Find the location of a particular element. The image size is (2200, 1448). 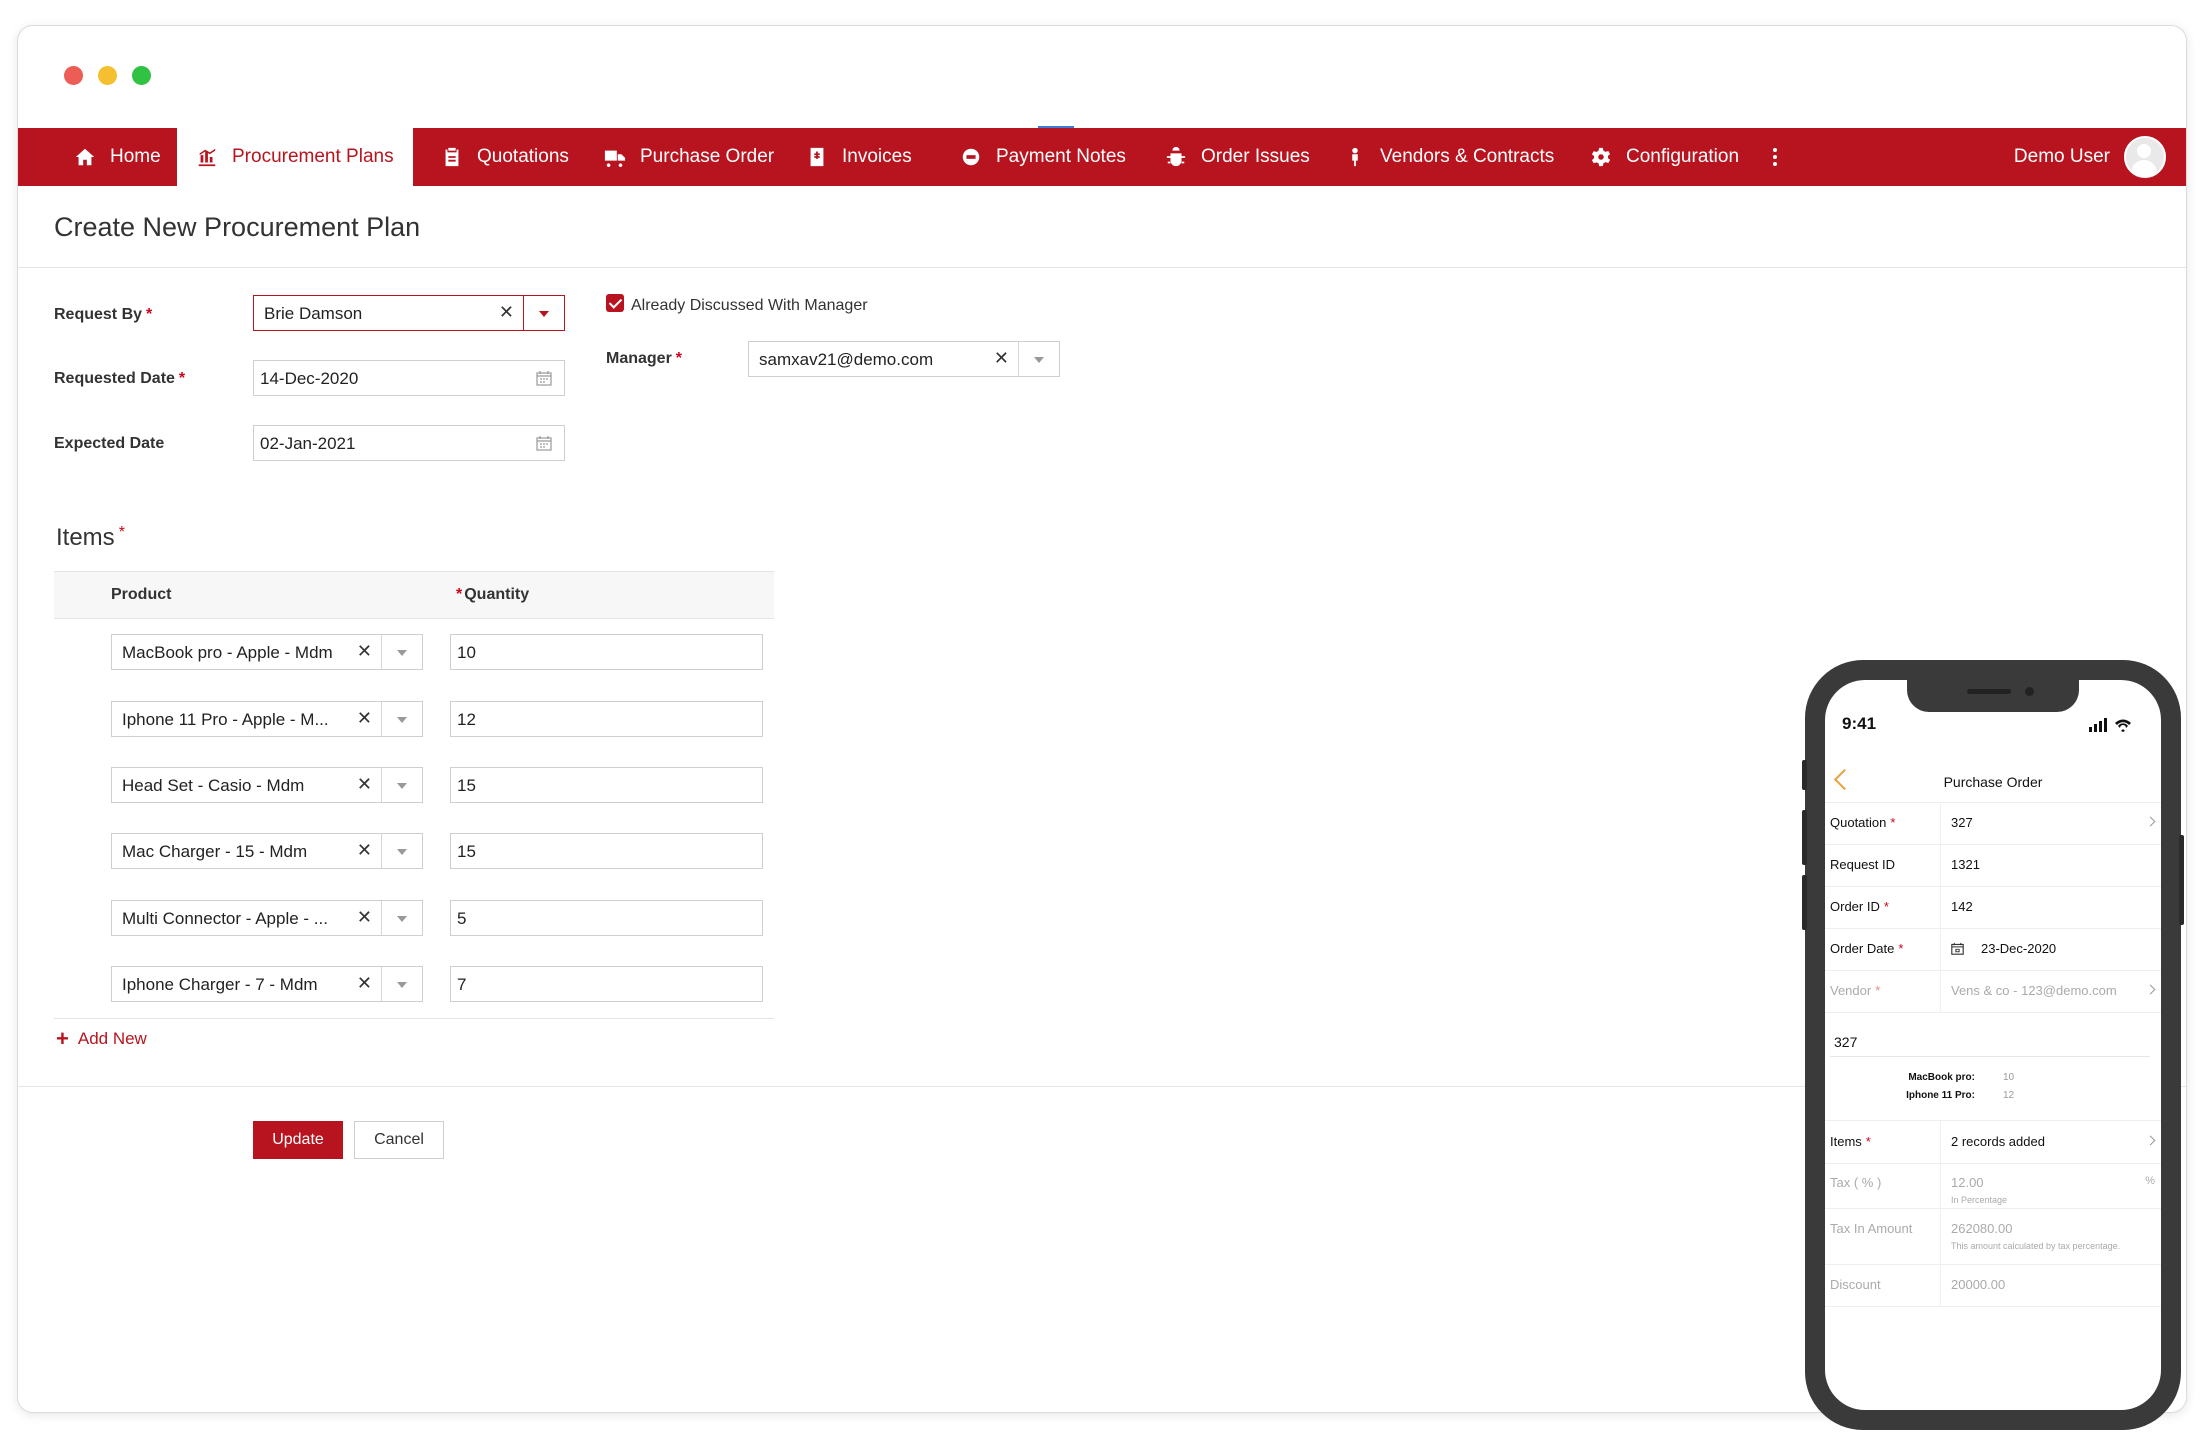

quote-item-name: MacBook pro: is located at coordinates (1941, 1077).